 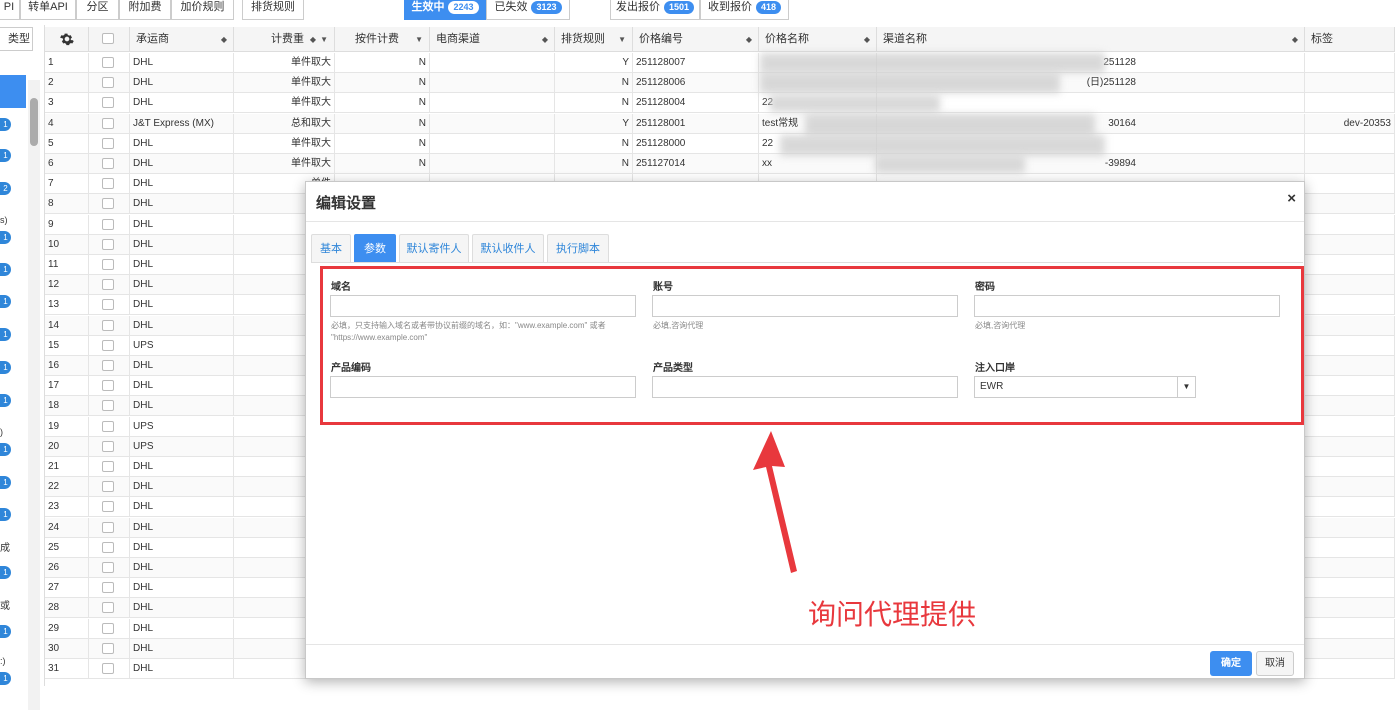 I want to click on confirm-button: 确定, so click(x=1231, y=663).